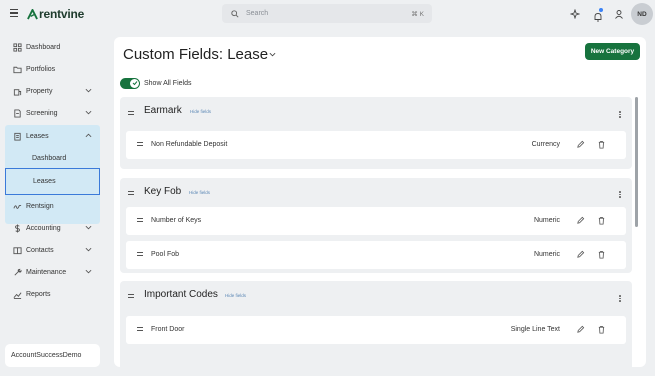  Describe the element at coordinates (42, 113) in the screenshot. I see `sidebar-item-label: Screening` at that location.